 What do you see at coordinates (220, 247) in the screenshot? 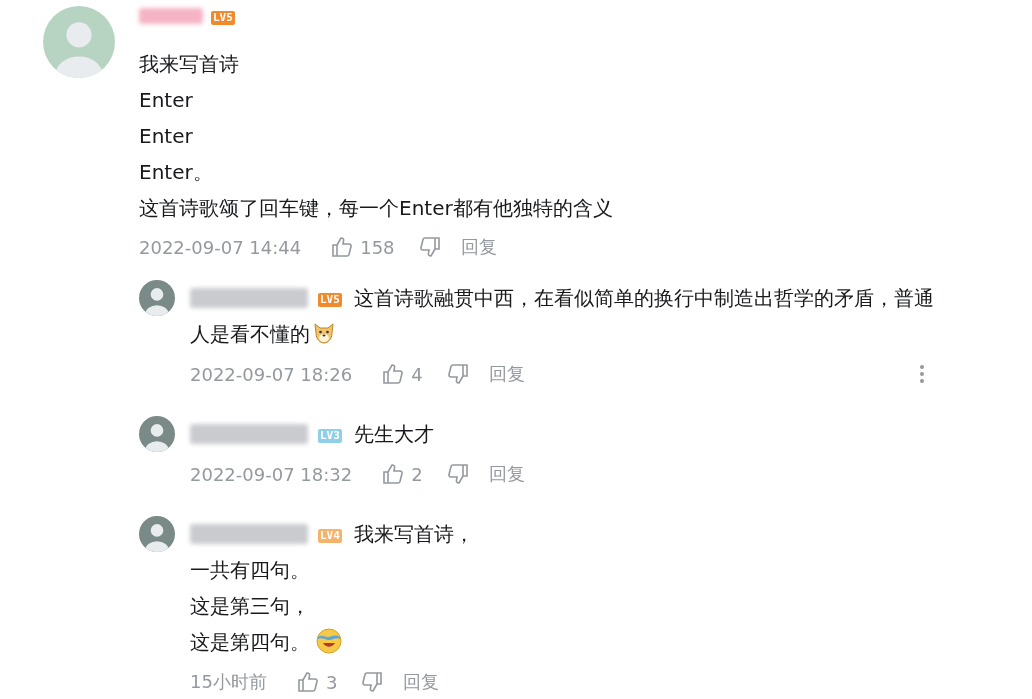
I see `timestamp: 2022-09-07 14:44` at bounding box center [220, 247].